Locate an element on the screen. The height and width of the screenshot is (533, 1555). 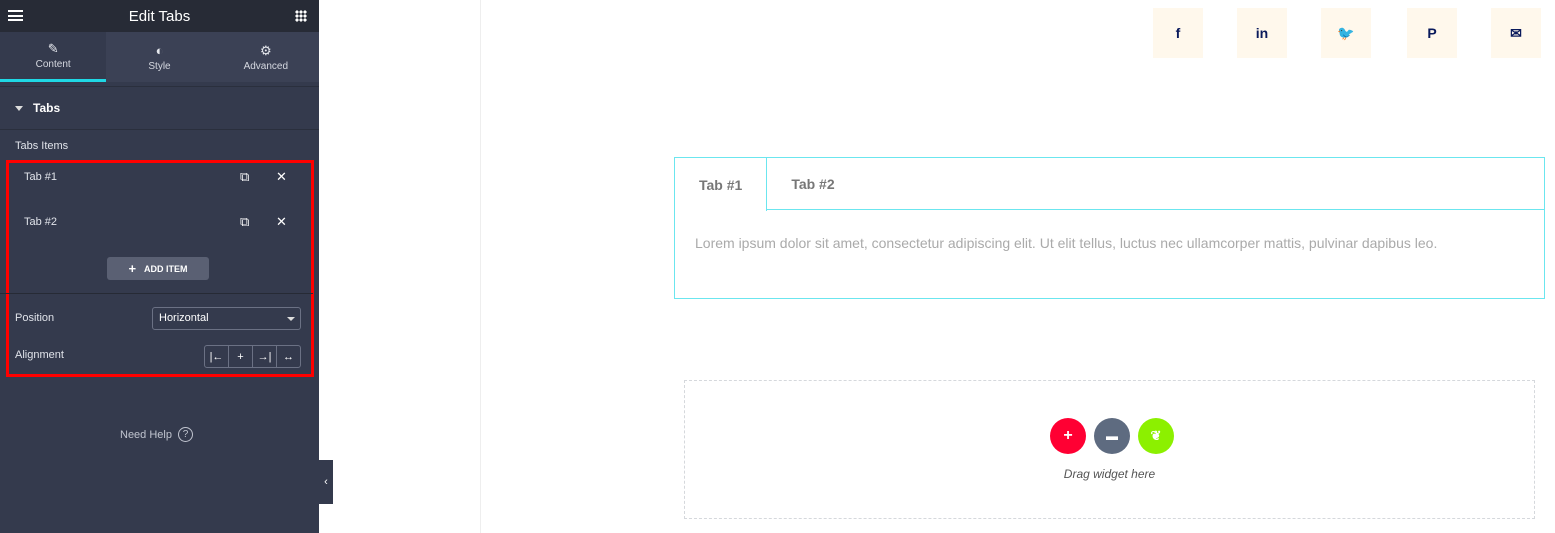
position-select: Horizontal is located at coordinates (226, 318).